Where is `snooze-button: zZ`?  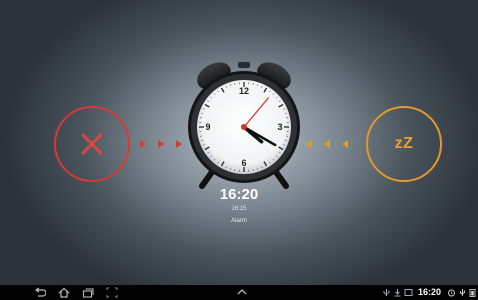
snooze-button: zZ is located at coordinates (404, 144).